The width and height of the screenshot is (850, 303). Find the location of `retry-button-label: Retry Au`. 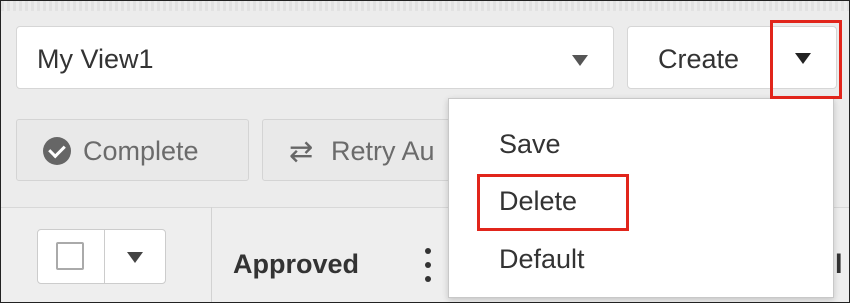

retry-button-label: Retry Au is located at coordinates (383, 151).